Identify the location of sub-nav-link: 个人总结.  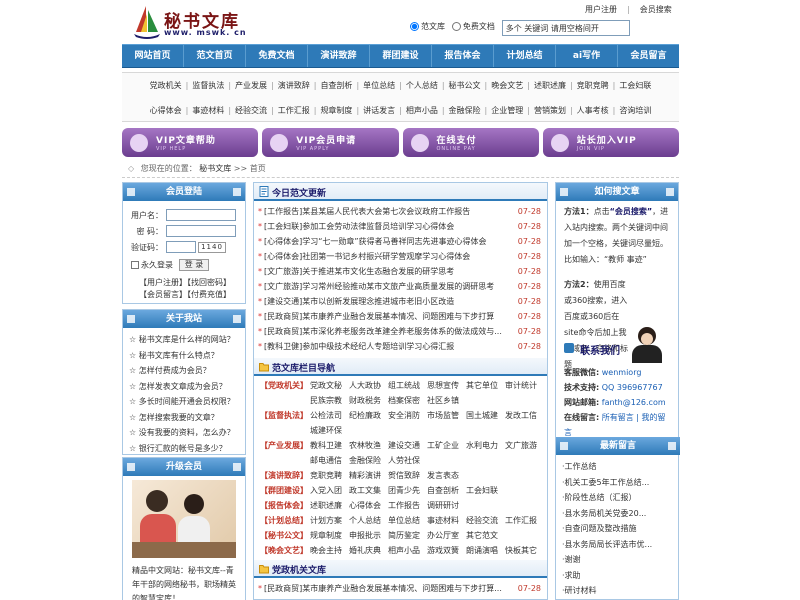
(422, 85).